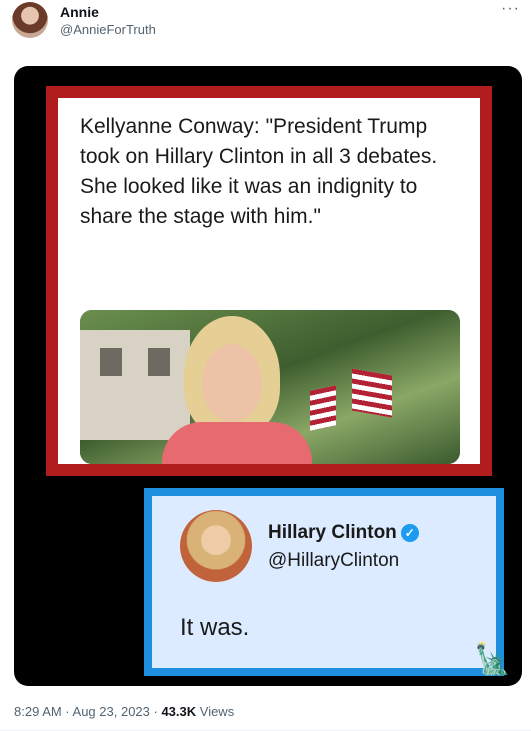 The height and width of the screenshot is (731, 531). What do you see at coordinates (216, 546) in the screenshot?
I see `reply-avatar` at bounding box center [216, 546].